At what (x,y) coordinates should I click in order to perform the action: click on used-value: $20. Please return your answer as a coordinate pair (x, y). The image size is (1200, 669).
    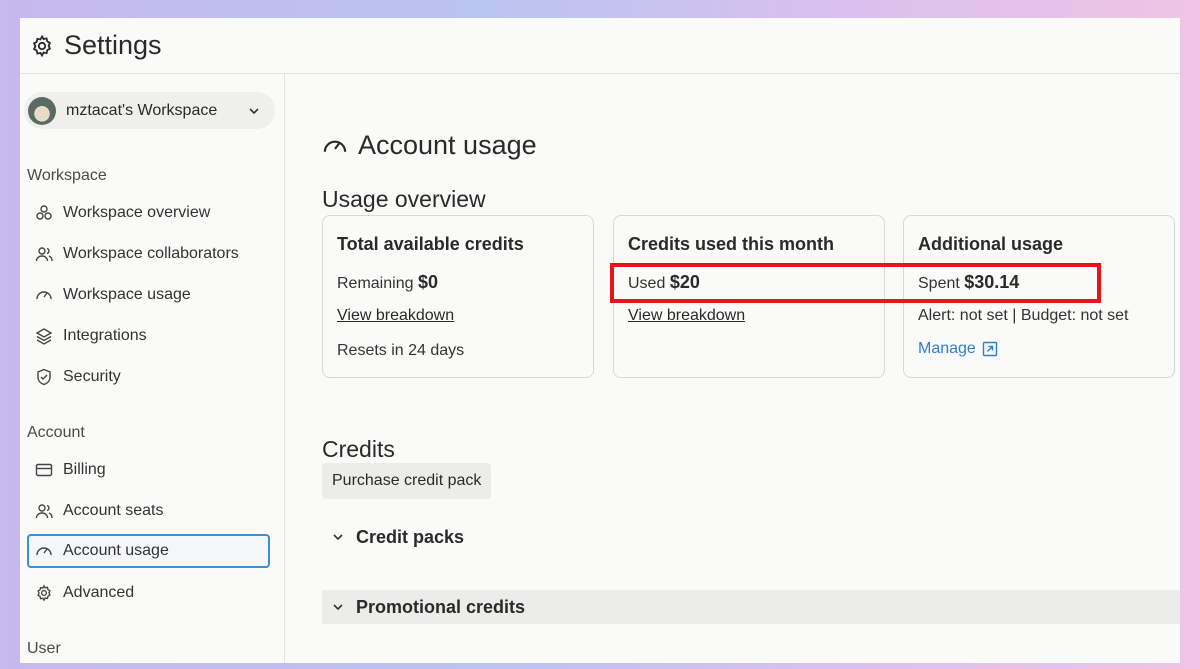
    Looking at the image, I should click on (684, 282).